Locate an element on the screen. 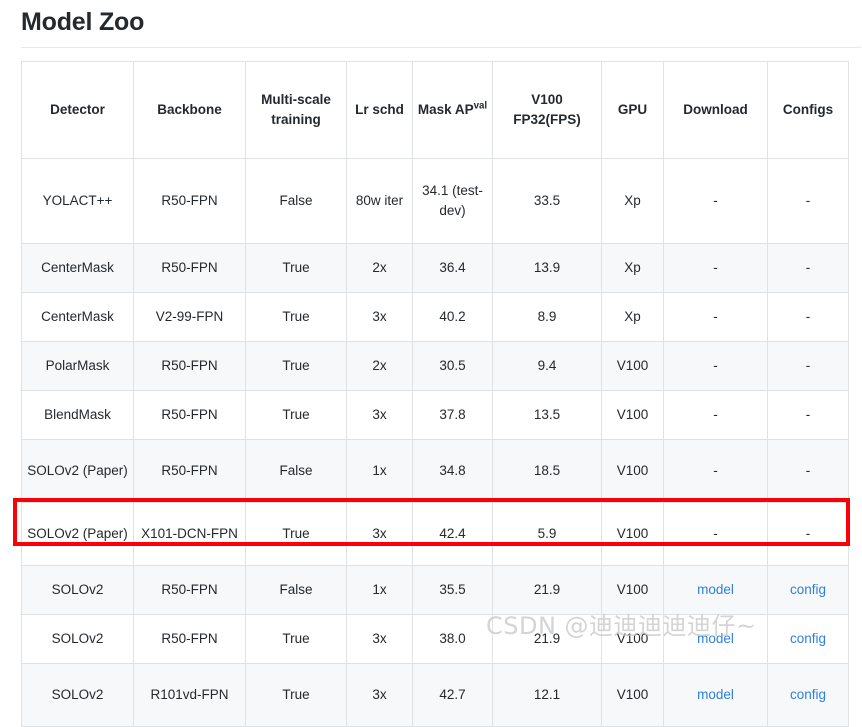 This screenshot has height=727, width=862. column-header-lr-schd: Lr schd is located at coordinates (379, 109).